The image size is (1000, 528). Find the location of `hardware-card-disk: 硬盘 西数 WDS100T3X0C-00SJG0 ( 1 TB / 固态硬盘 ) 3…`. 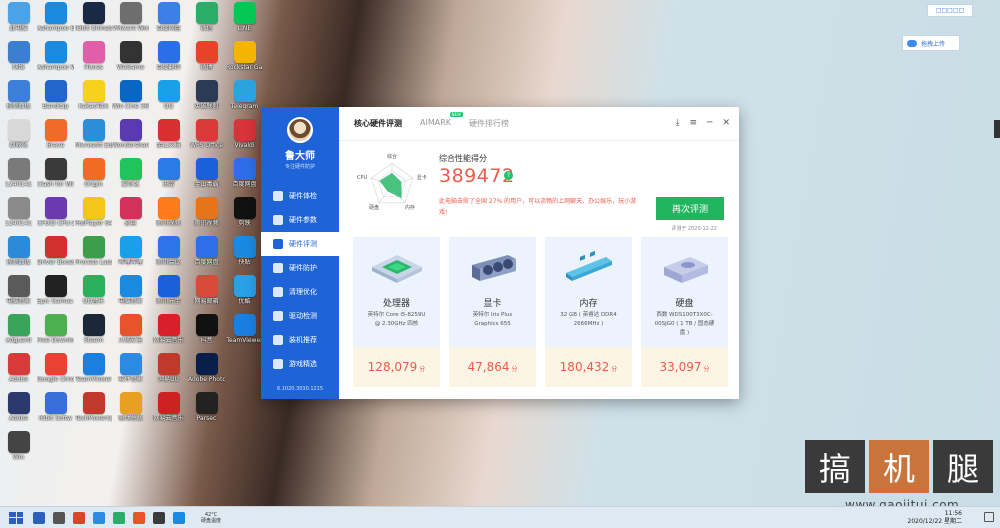

hardware-card-disk: 硬盘 西数 WDS100T3X0C-00SJG0 ( 1 TB / 固态硬盘 ) 3… is located at coordinates (684, 312).